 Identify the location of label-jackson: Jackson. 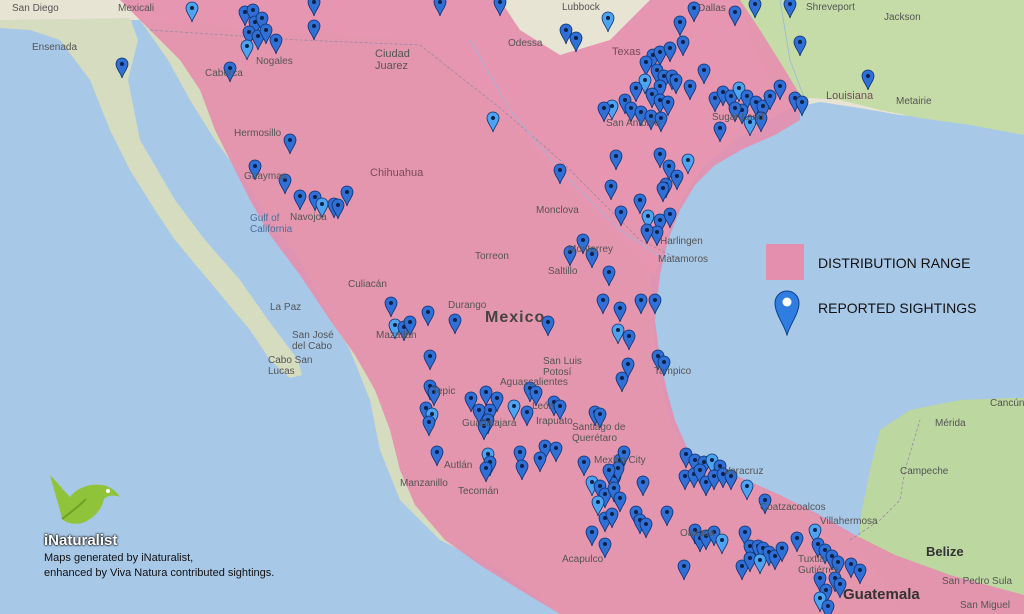
(902, 17).